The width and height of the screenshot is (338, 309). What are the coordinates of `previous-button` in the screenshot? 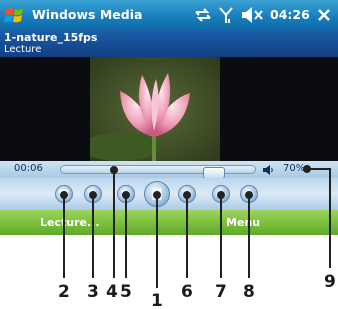 It's located at (126, 194).